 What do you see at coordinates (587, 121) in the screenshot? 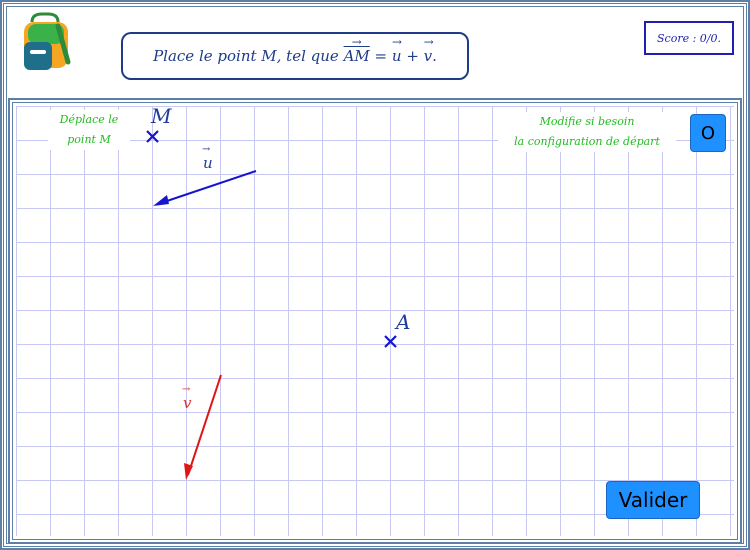
I see `config-hint-line1: Modifie si besoin` at bounding box center [587, 121].